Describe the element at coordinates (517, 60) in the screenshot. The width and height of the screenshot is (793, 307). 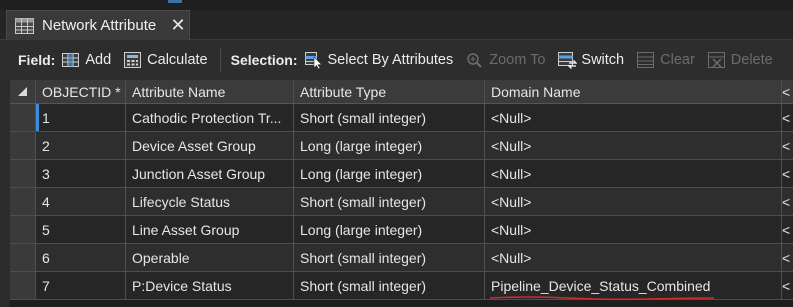
I see `zoom-to-label: Zoom To` at that location.